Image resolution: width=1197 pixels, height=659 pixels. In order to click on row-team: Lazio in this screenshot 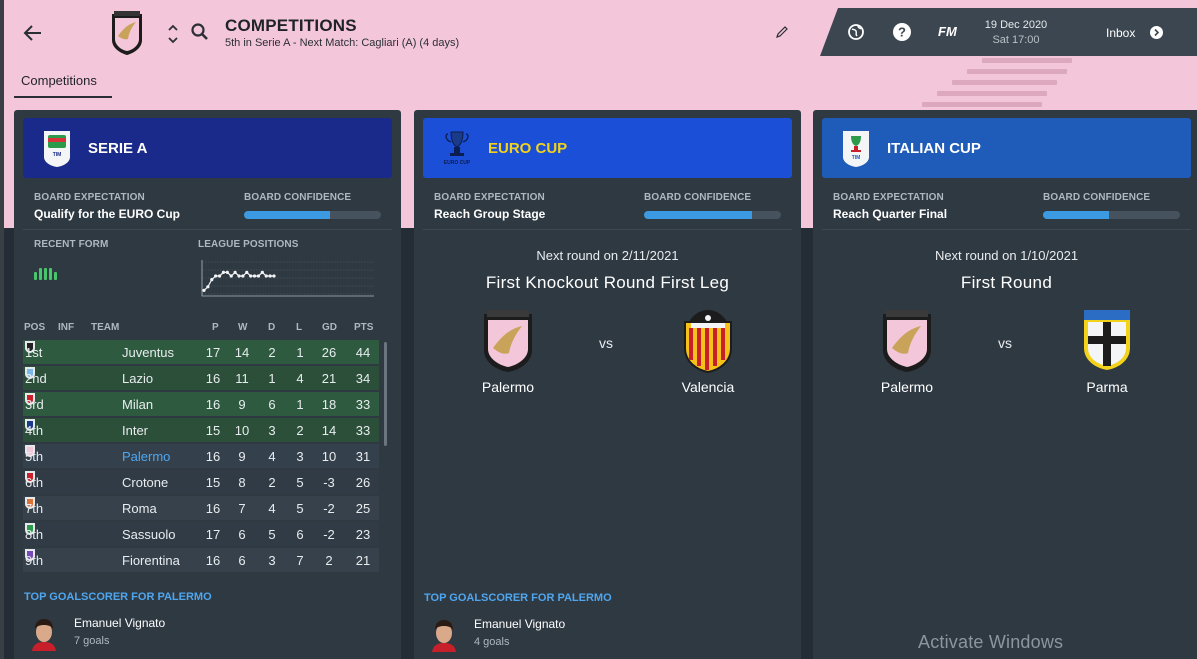, I will do `click(137, 378)`.